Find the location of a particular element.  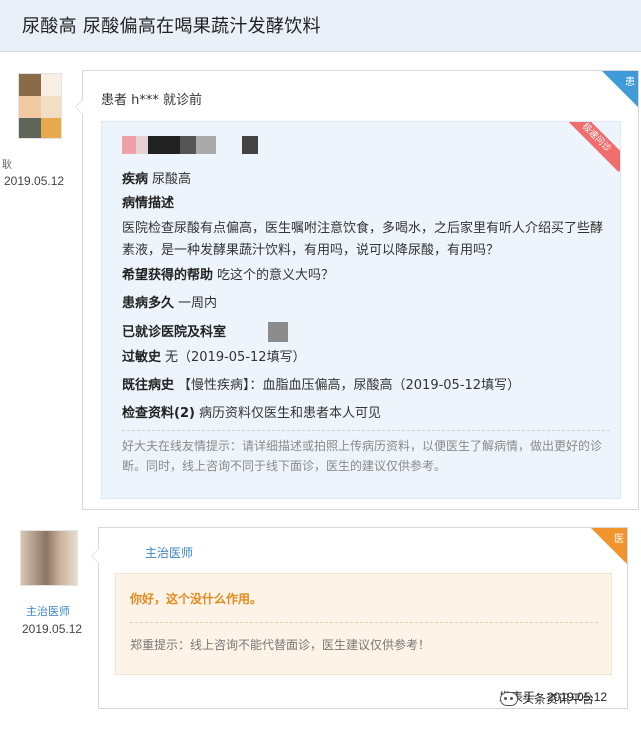

duration-row: 患病多久 一周内 is located at coordinates (169, 304).